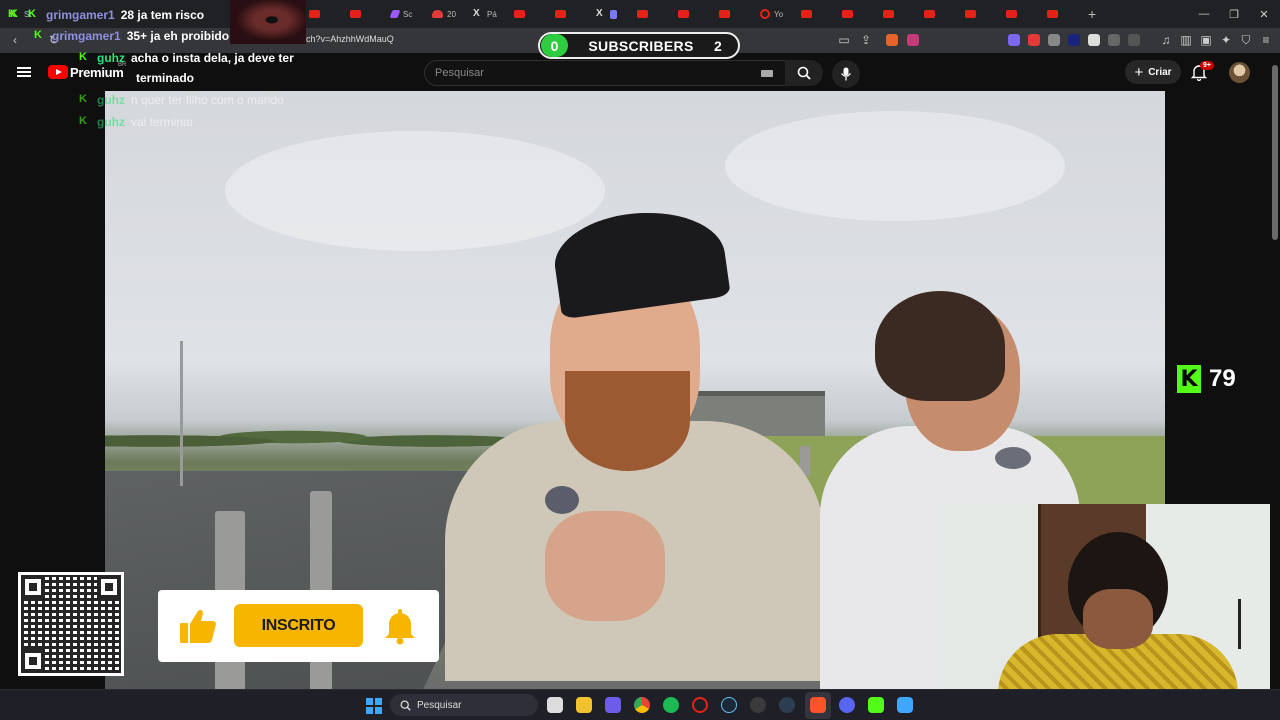  Describe the element at coordinates (627, 421) in the screenshot. I see `man-beard` at that location.